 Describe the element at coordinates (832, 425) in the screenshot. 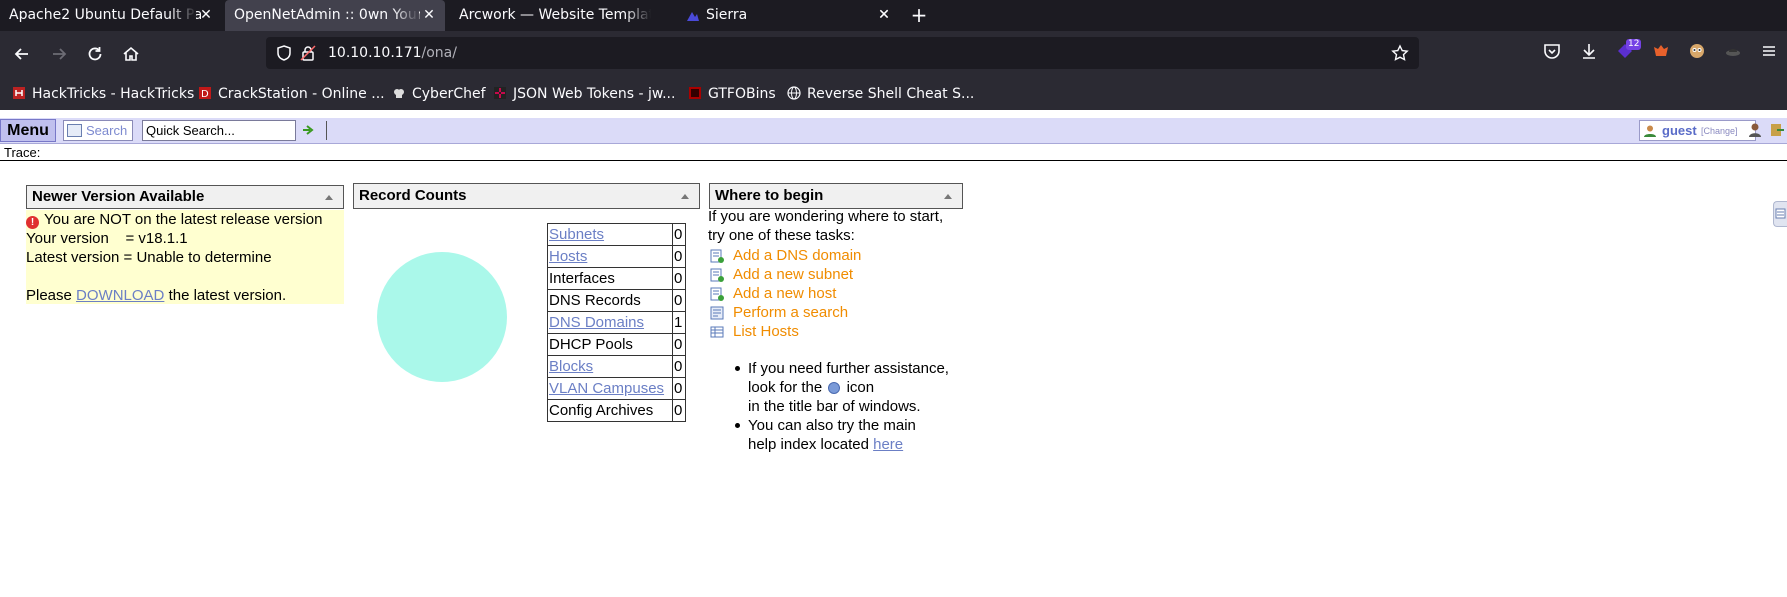

I see `bullet-text: You can also try the main` at that location.